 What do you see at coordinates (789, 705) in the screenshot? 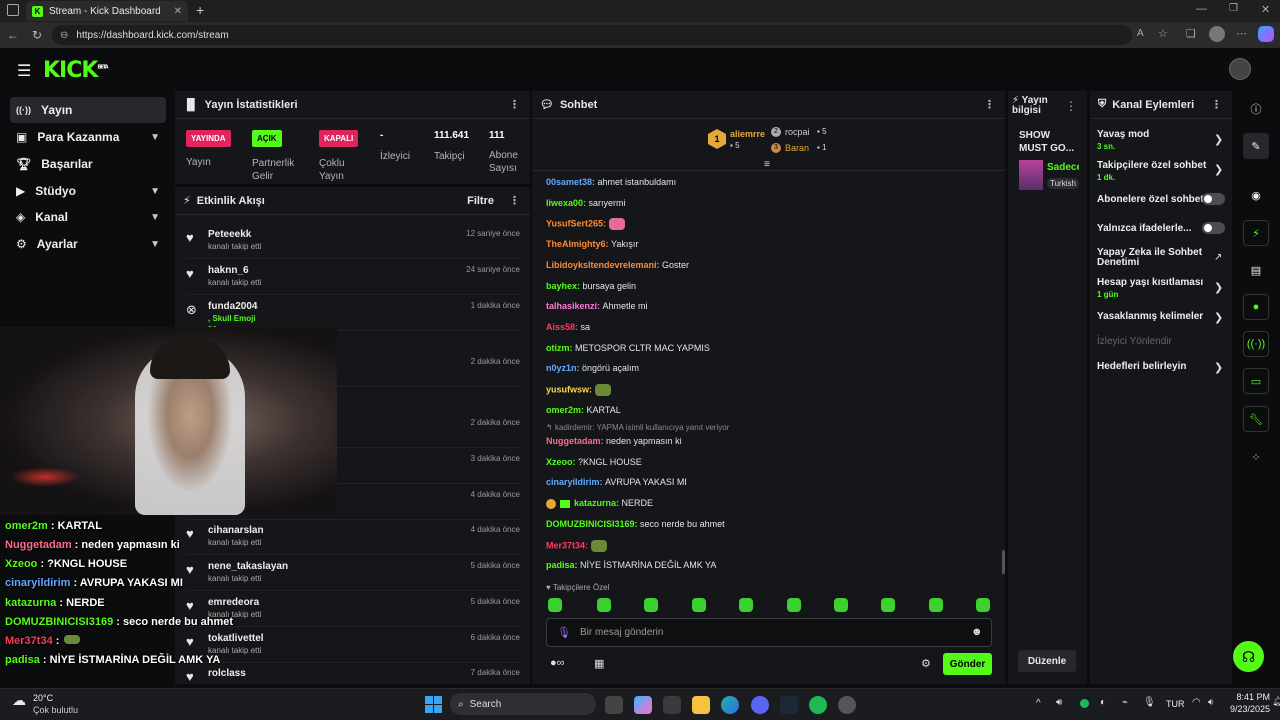
I see `steam-icon` at bounding box center [789, 705].